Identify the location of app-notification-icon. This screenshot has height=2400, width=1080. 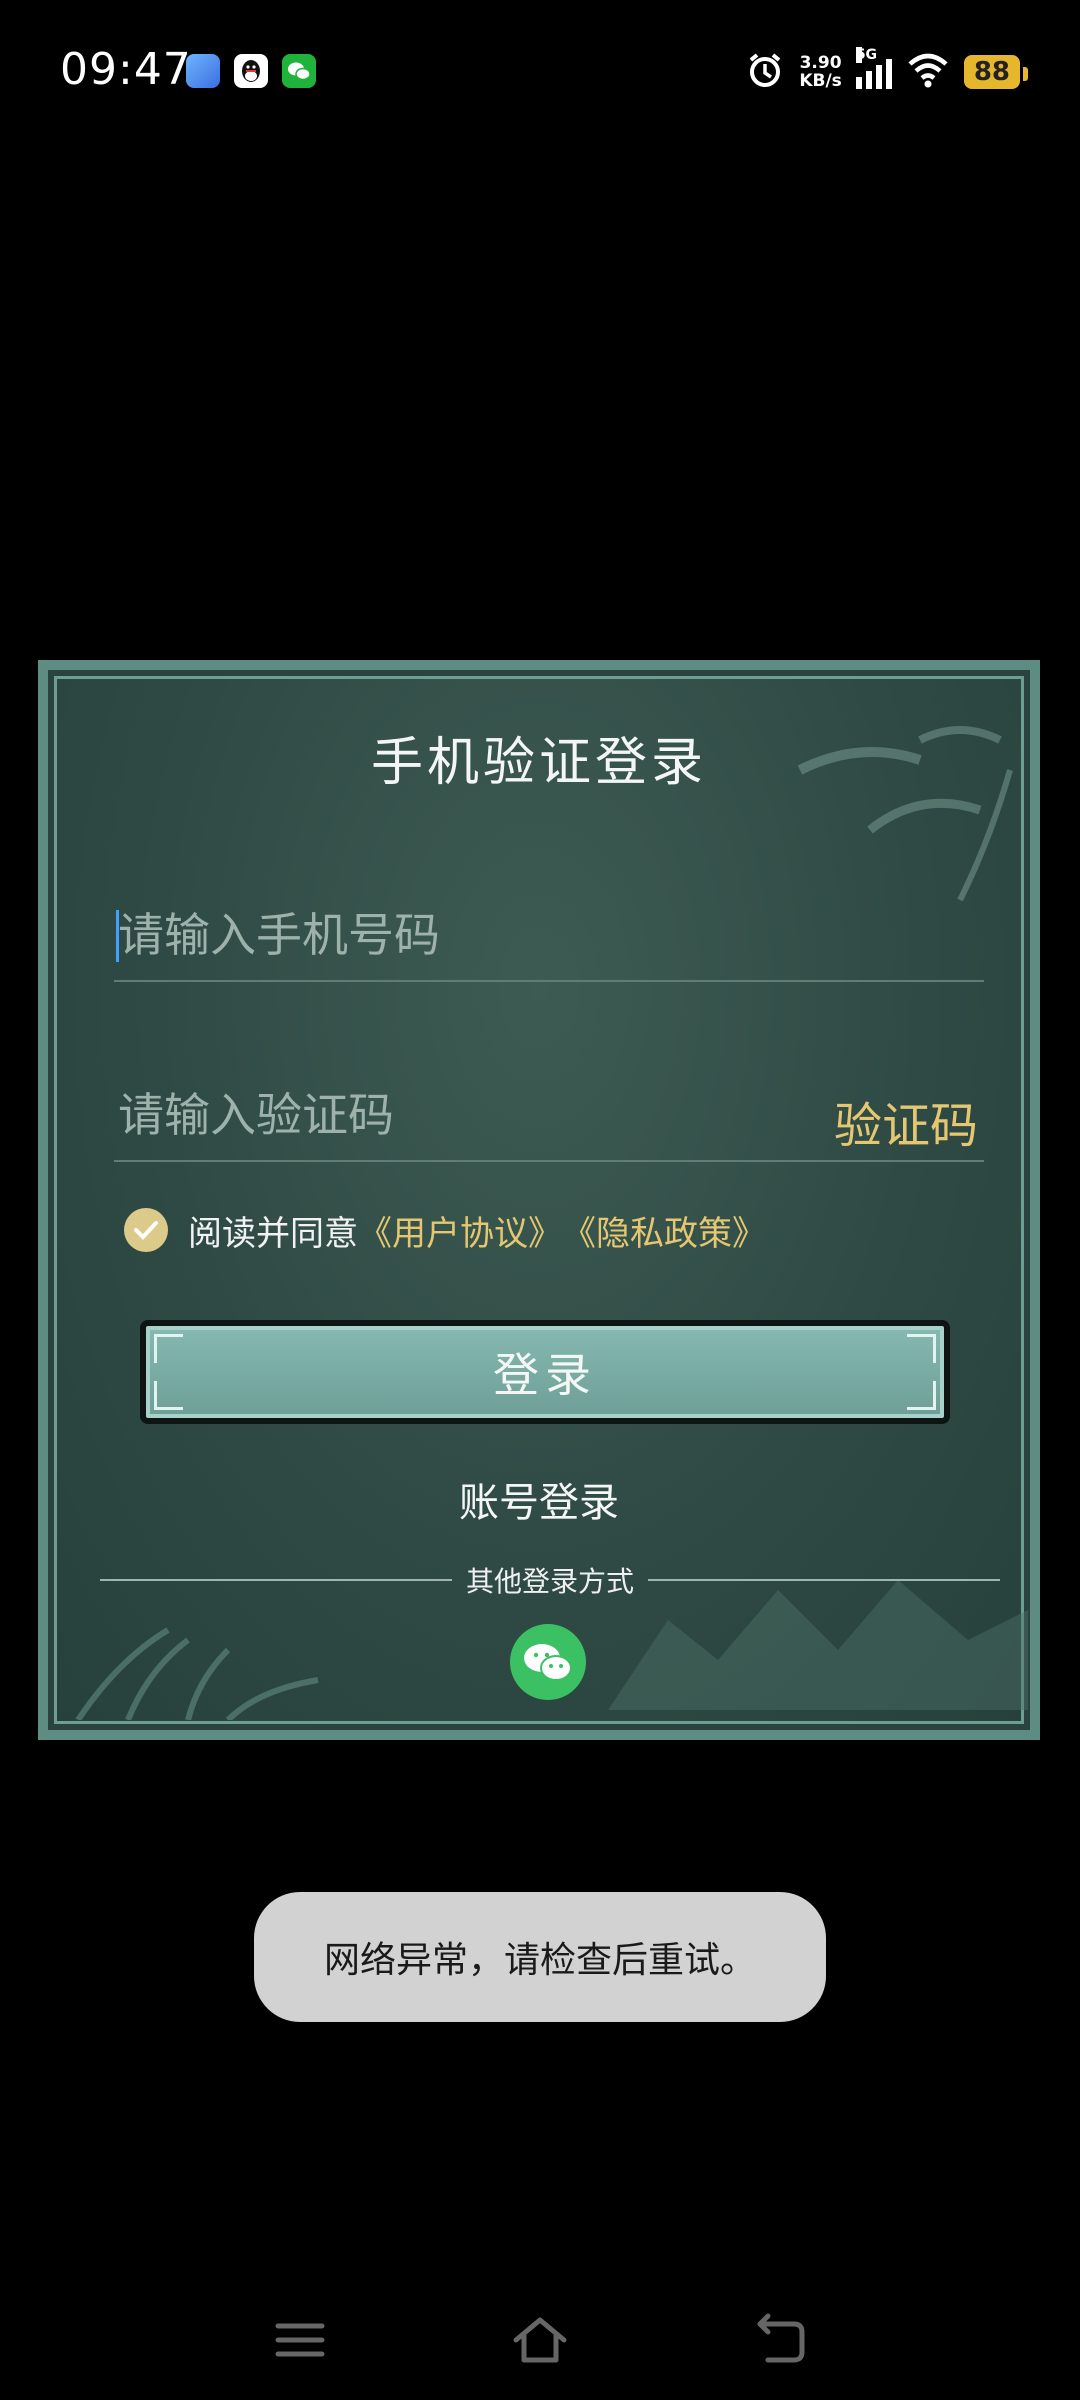
(203, 71).